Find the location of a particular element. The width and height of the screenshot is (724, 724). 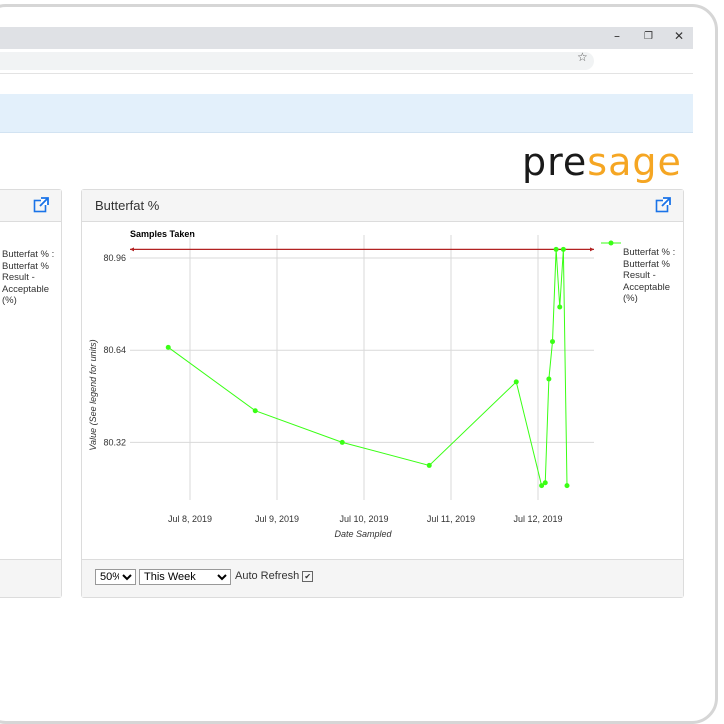

auto-refresh-toggle: Auto Refresh ✔ is located at coordinates (274, 576).